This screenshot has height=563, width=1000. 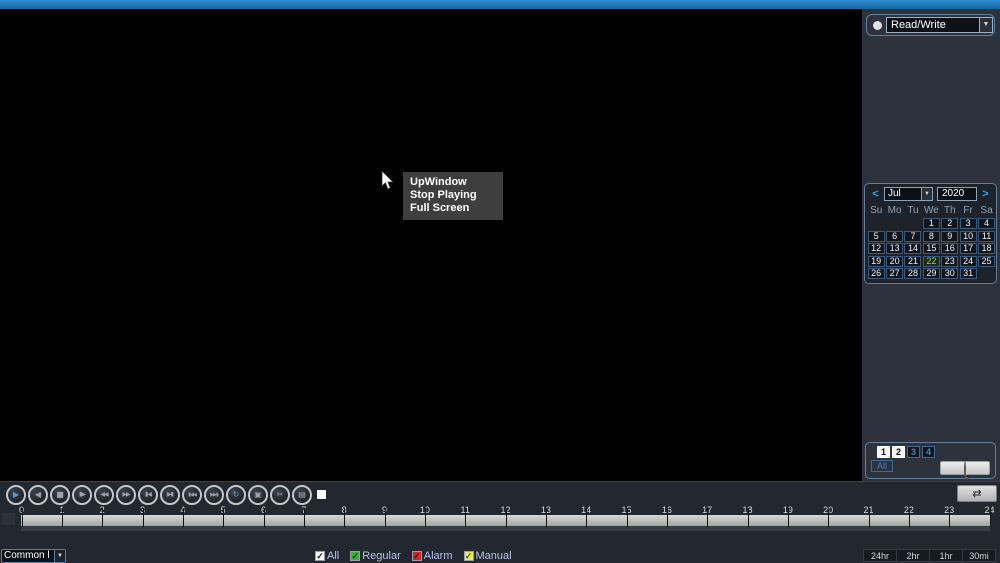 I want to click on reverse-play-button: ◀, so click(x=38, y=495).